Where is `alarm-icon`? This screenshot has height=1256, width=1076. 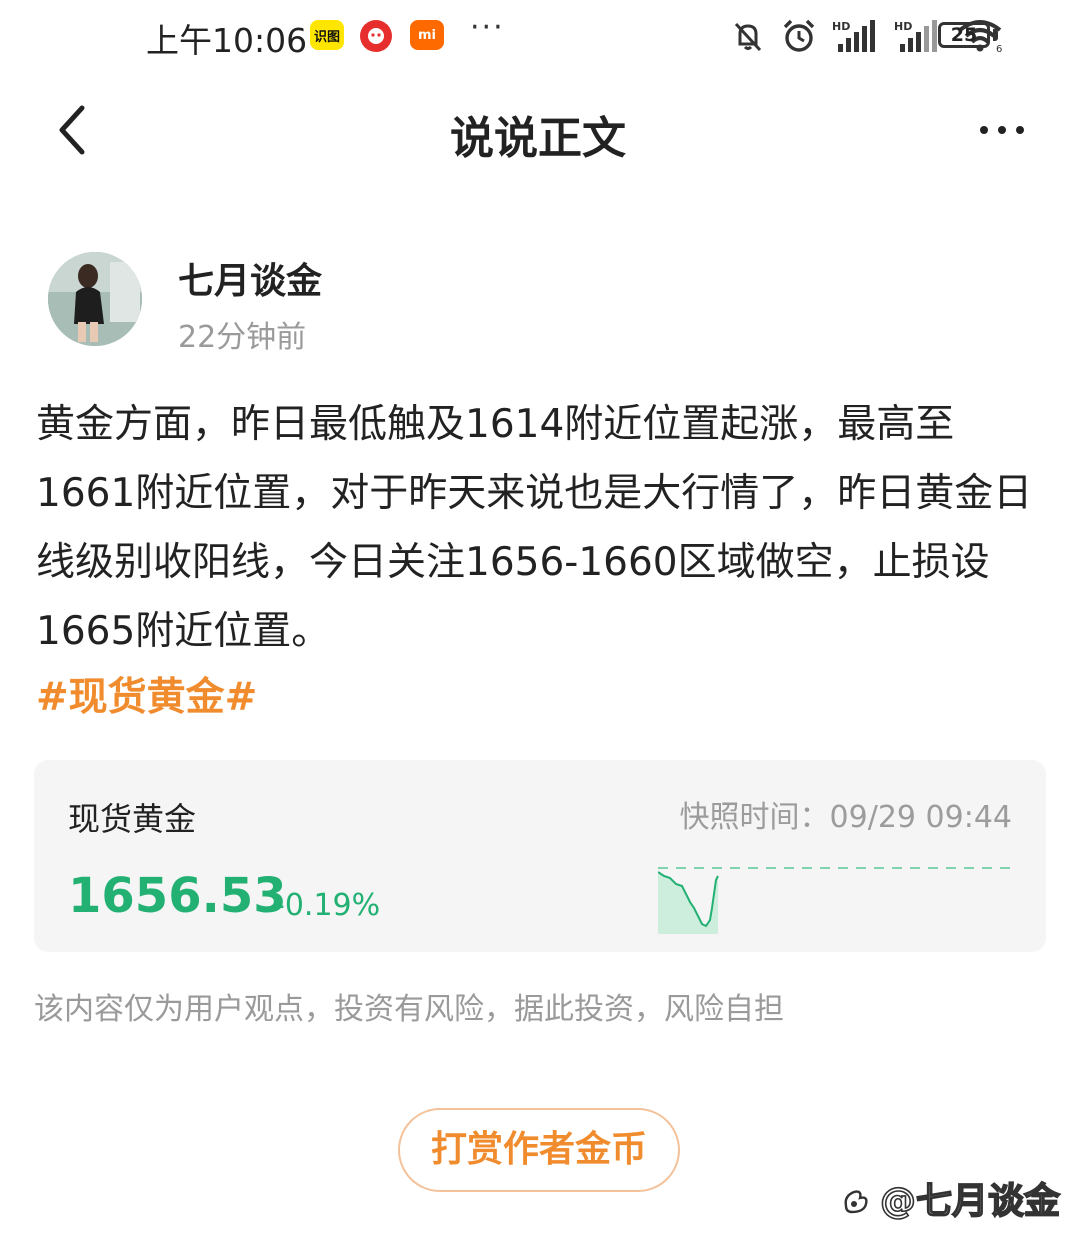
alarm-icon is located at coordinates (799, 36).